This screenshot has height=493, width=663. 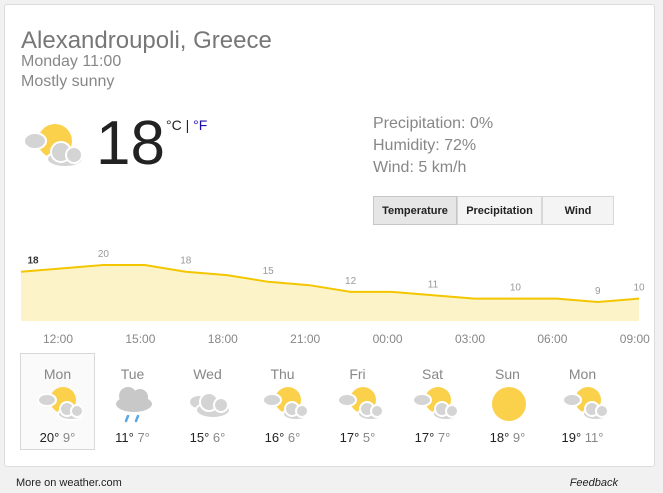 I want to click on rain-icon, so click(x=134, y=405).